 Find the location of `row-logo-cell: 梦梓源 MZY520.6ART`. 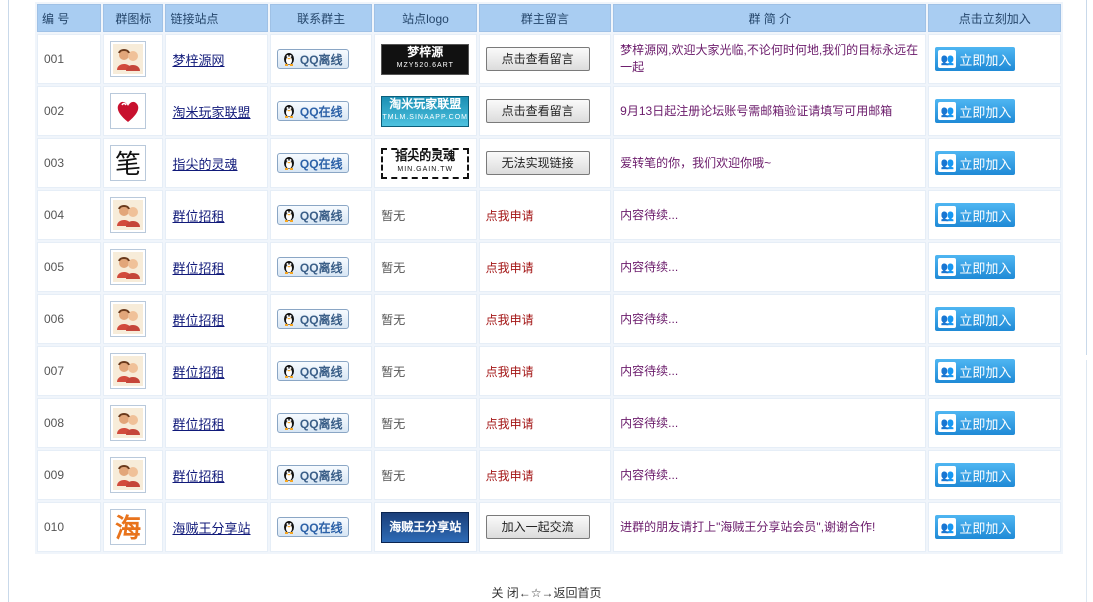

row-logo-cell: 梦梓源 MZY520.6ART is located at coordinates (425, 59).